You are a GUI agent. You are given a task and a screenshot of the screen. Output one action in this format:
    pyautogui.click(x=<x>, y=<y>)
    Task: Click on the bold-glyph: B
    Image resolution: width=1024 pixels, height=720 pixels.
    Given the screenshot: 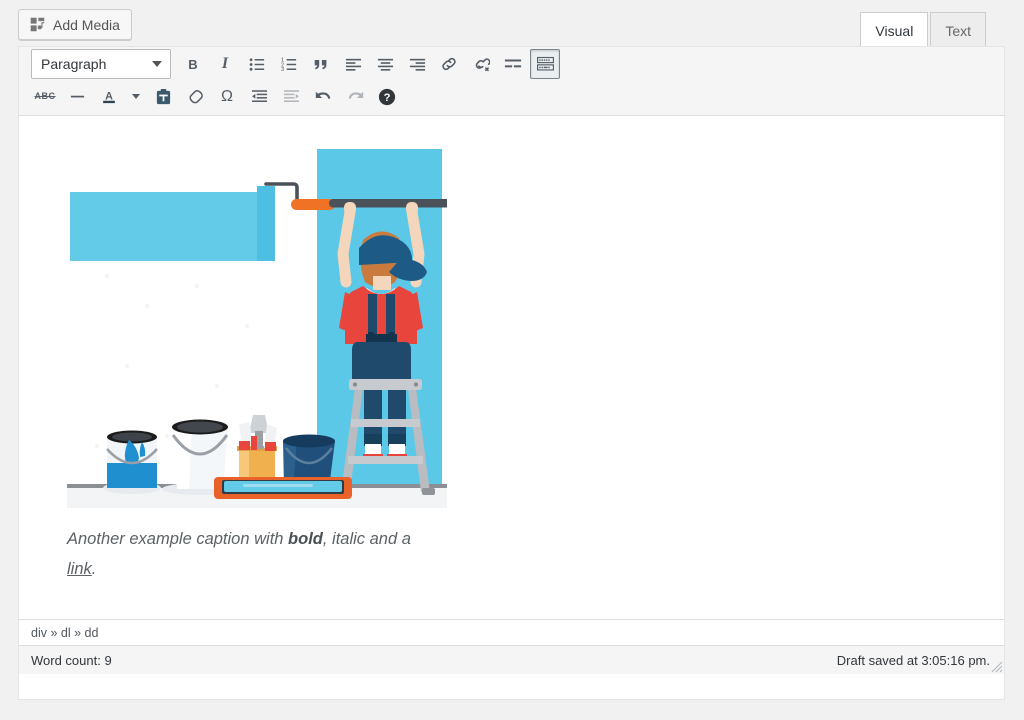 What is the action you would take?
    pyautogui.click(x=193, y=64)
    